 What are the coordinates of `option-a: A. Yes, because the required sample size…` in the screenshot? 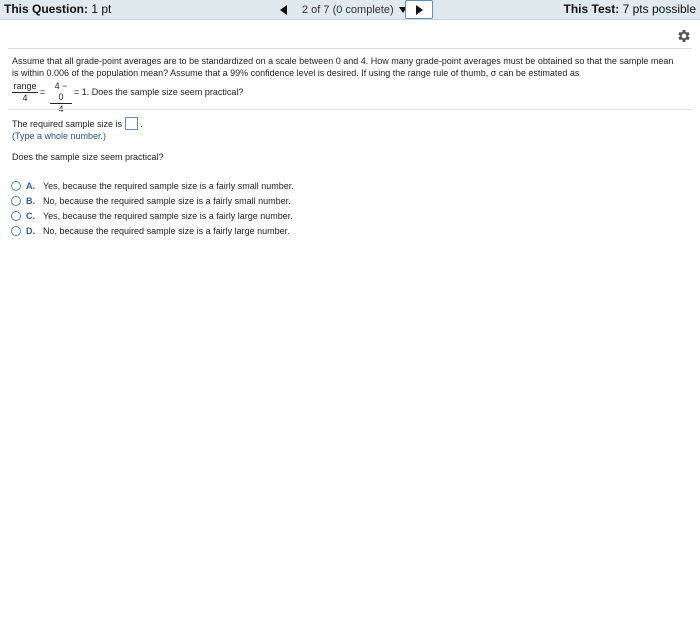 It's located at (152, 185).